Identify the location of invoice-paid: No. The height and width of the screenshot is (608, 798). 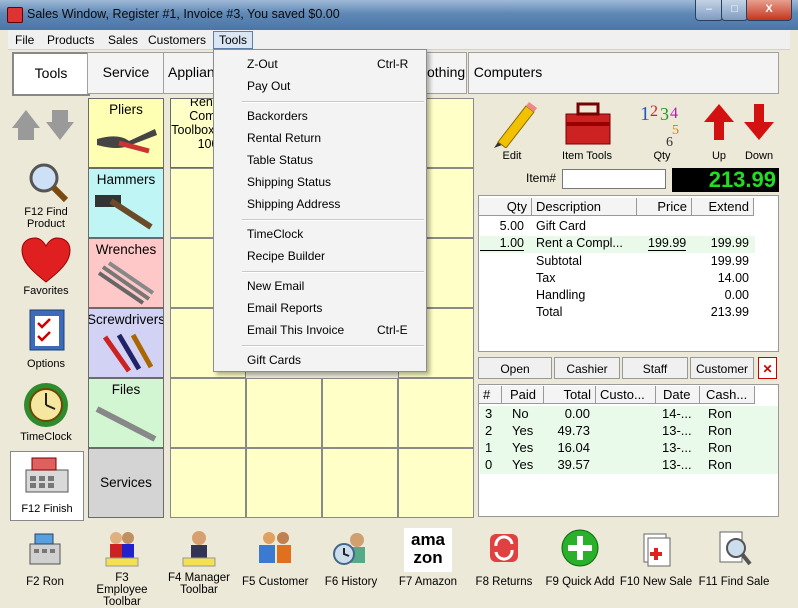
(520, 413).